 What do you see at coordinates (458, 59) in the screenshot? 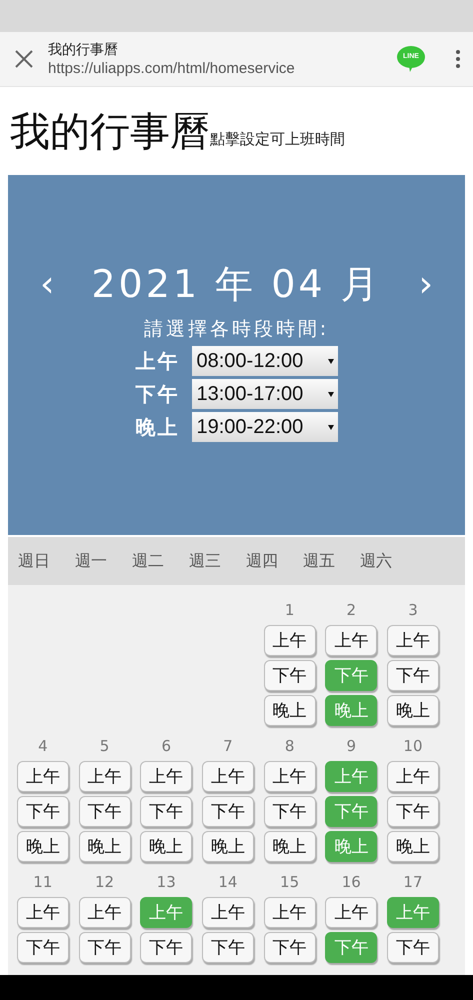
I see `menu-icon` at bounding box center [458, 59].